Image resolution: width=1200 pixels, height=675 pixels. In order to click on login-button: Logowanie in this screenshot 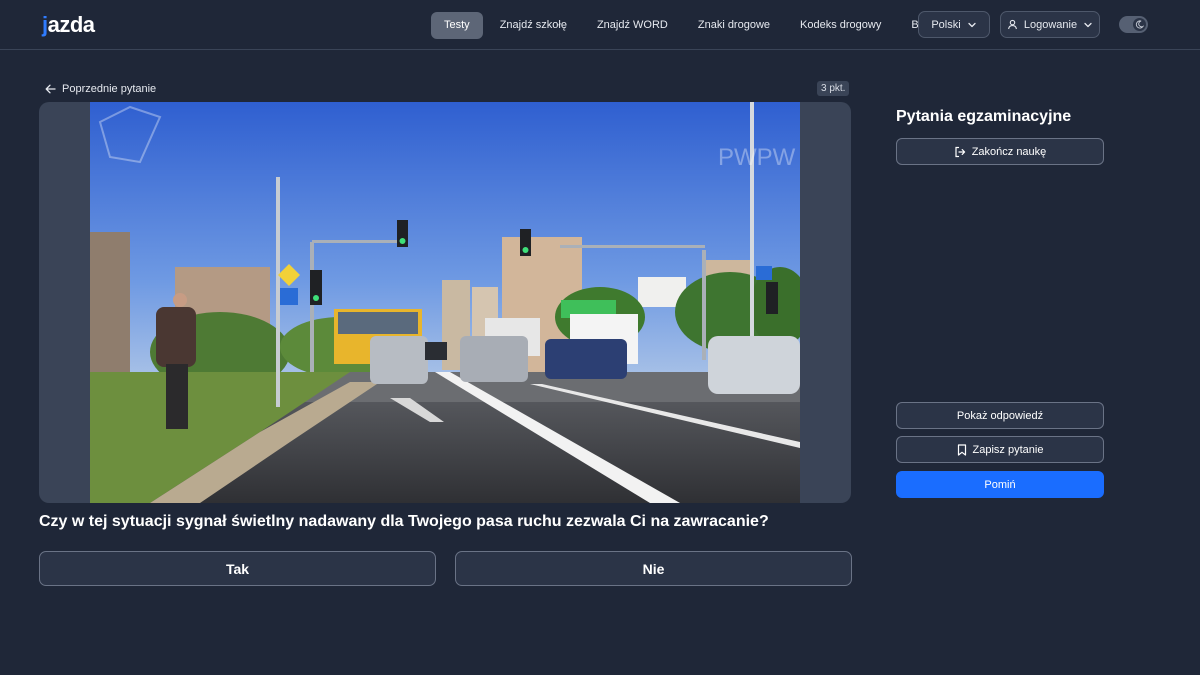, I will do `click(1050, 24)`.